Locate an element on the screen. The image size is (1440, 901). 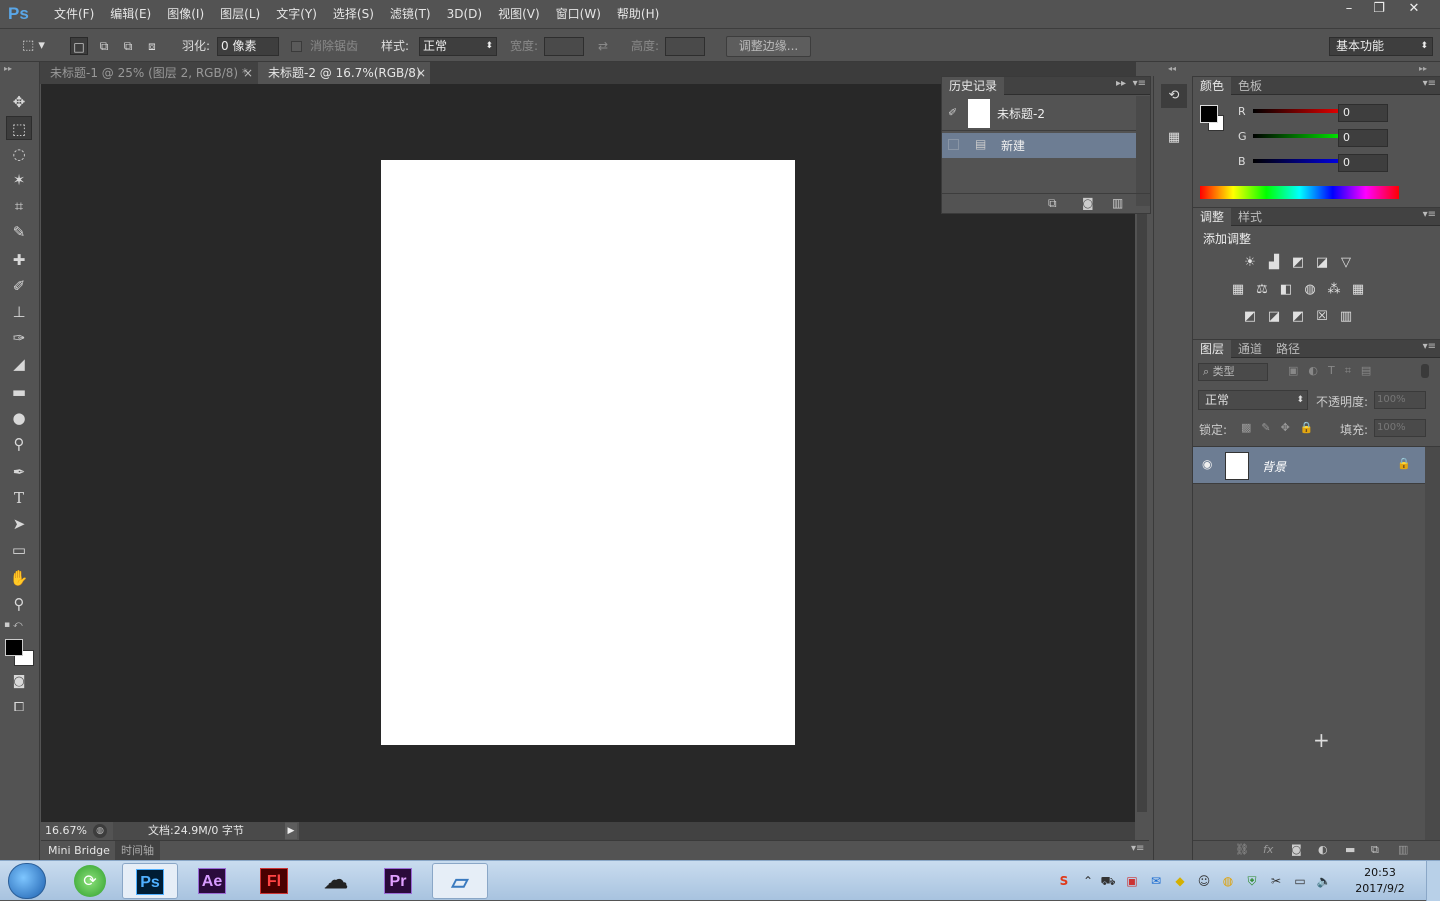
tray-tool-icon: ✂ is located at coordinates (1276, 881).